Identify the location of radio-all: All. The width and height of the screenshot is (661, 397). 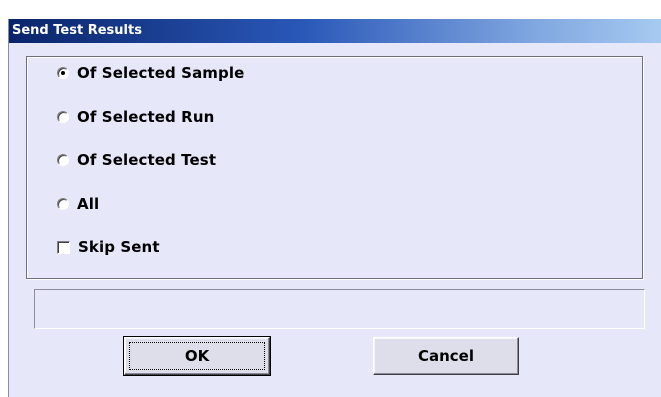
(78, 204).